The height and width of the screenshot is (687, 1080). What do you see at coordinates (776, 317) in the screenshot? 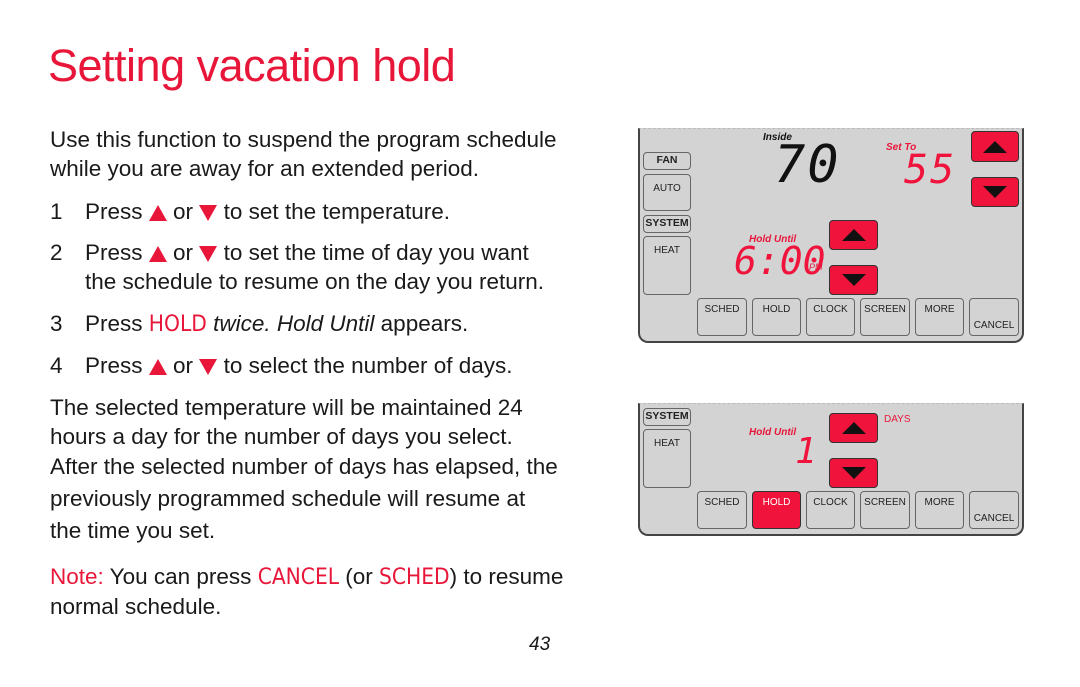
I see `hold-button: HOLD` at bounding box center [776, 317].